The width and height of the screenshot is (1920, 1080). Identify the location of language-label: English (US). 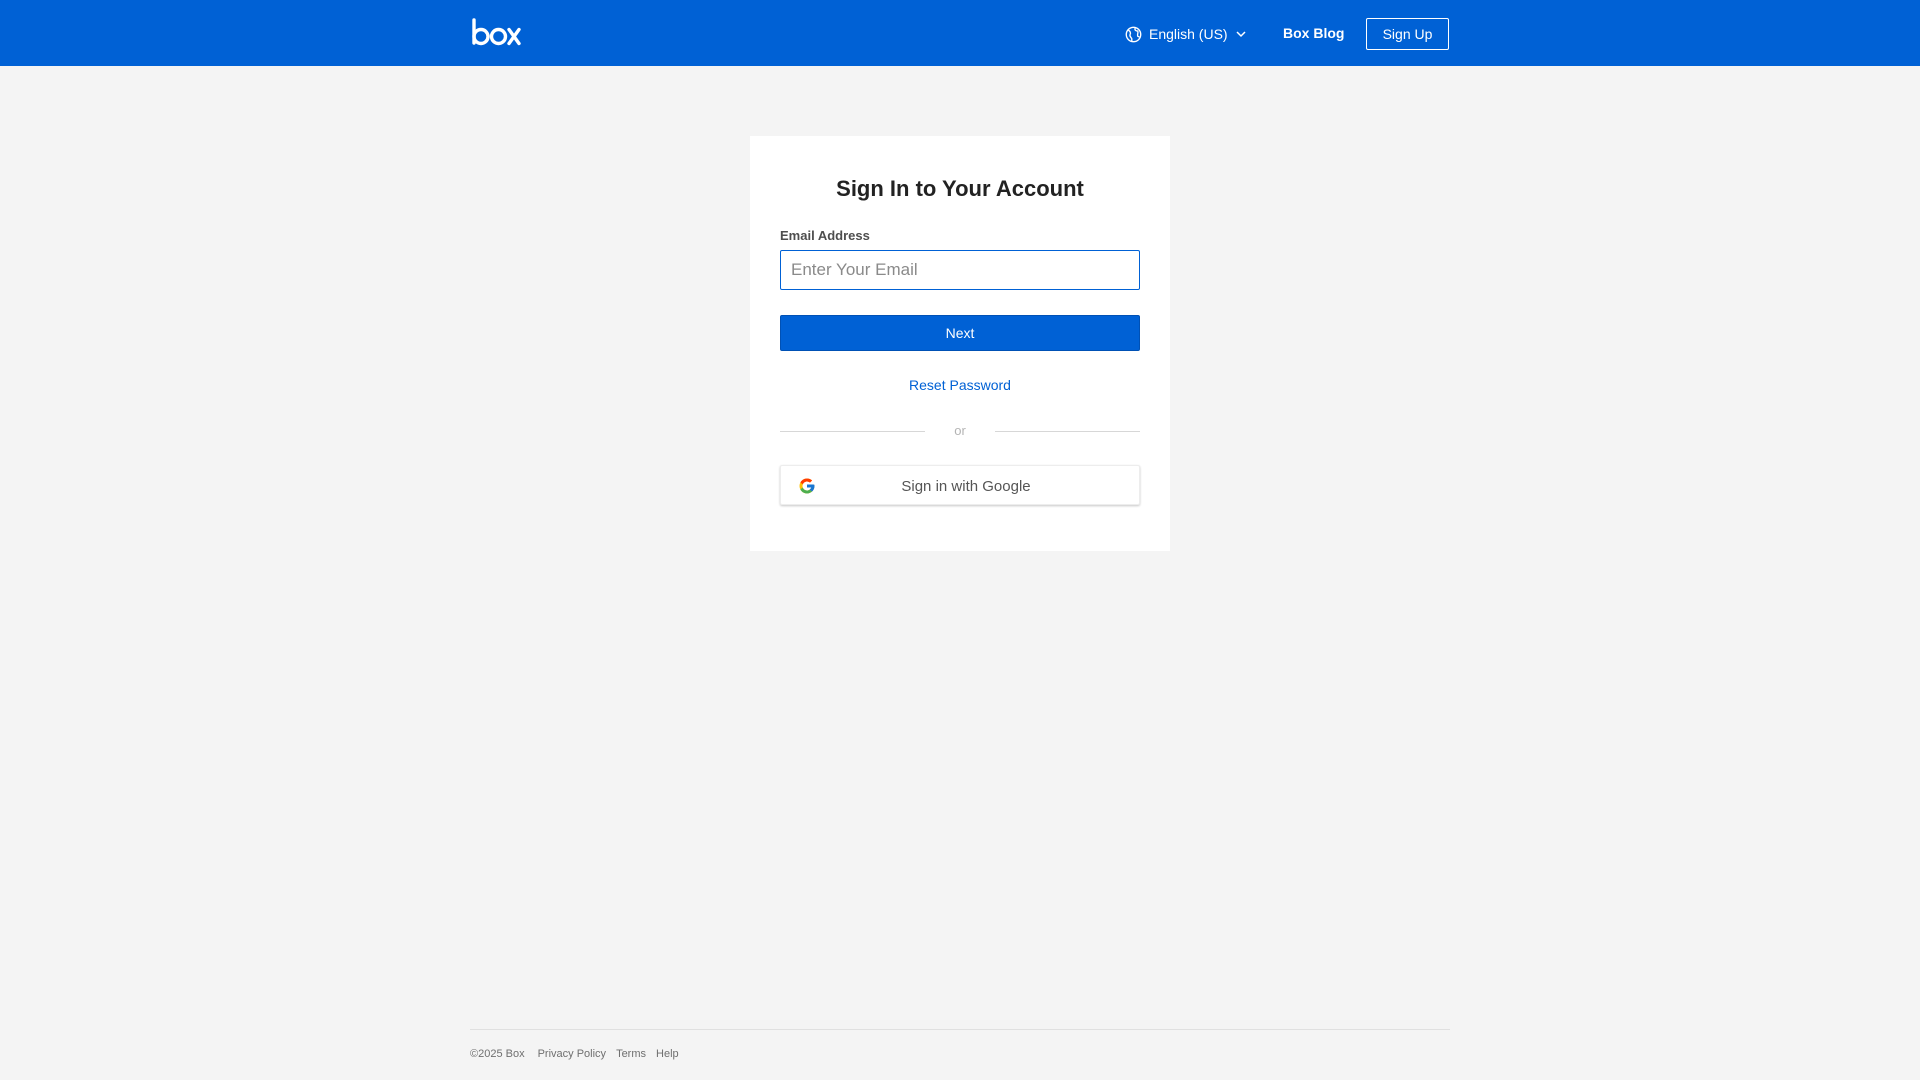
(1188, 34).